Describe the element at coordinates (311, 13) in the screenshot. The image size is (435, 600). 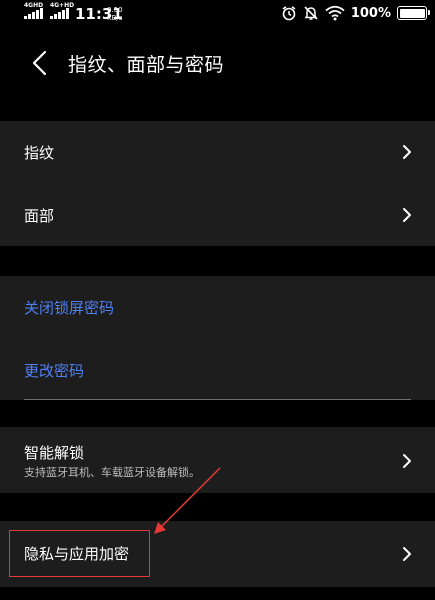
I see `mute-icon` at that location.